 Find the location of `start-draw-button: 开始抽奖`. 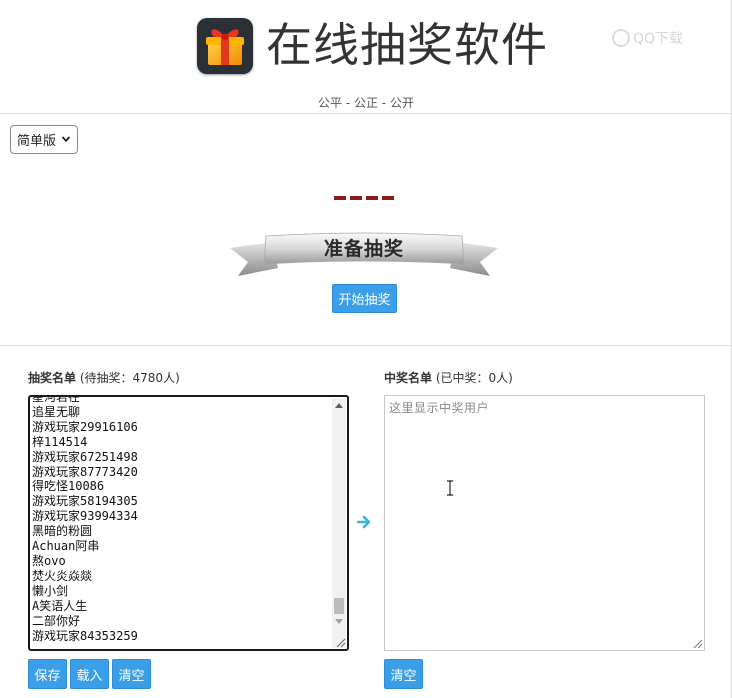

start-draw-button: 开始抽奖 is located at coordinates (364, 298).